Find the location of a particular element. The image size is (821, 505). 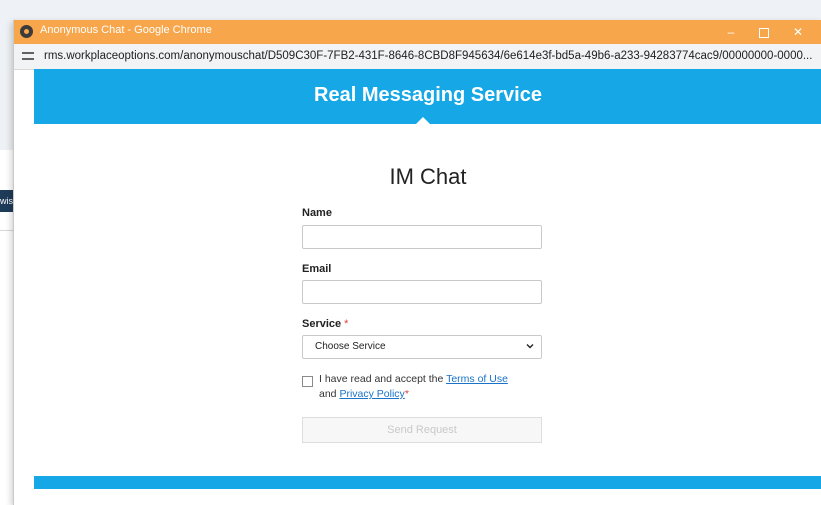

service-label: Service * is located at coordinates (325, 324).